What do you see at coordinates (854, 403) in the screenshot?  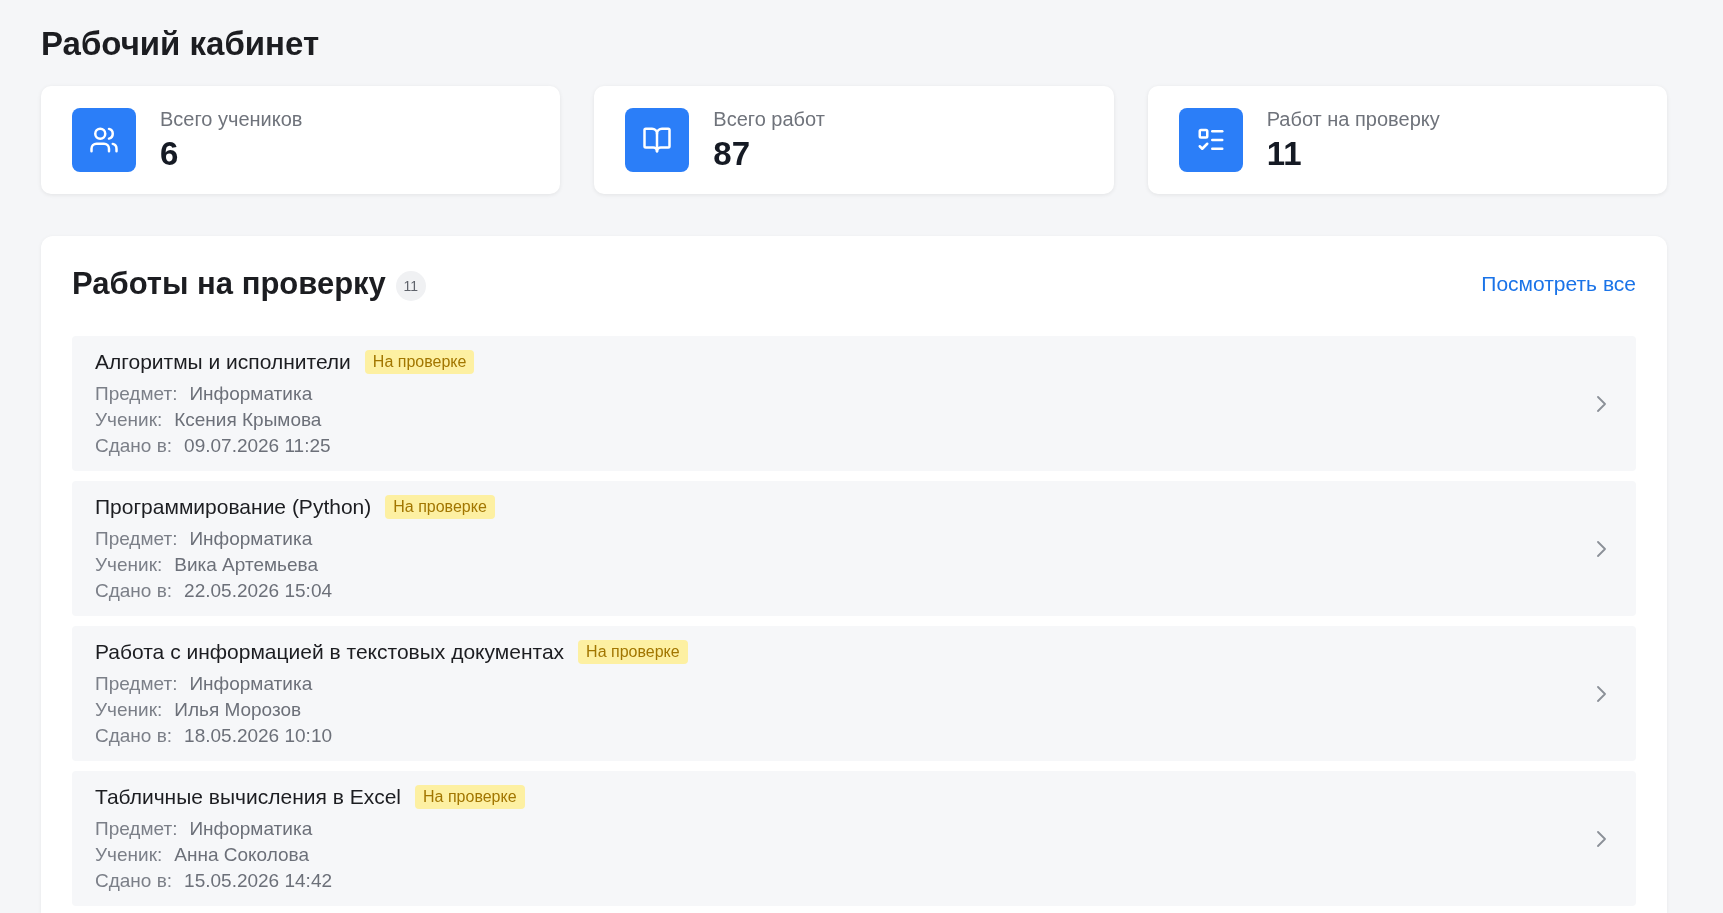 I see `review-item: Алгоритмы и исполнители На проверке Предмет: Информатика Ученик: Ксения Крымова Сдано в: 09.07.2026 11:25` at bounding box center [854, 403].